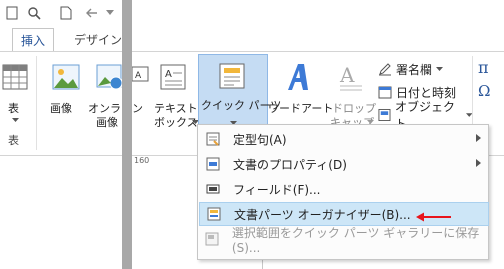 This screenshot has width=504, height=269. Describe the element at coordinates (33, 40) in the screenshot. I see `tab-insert: 挿入` at that location.